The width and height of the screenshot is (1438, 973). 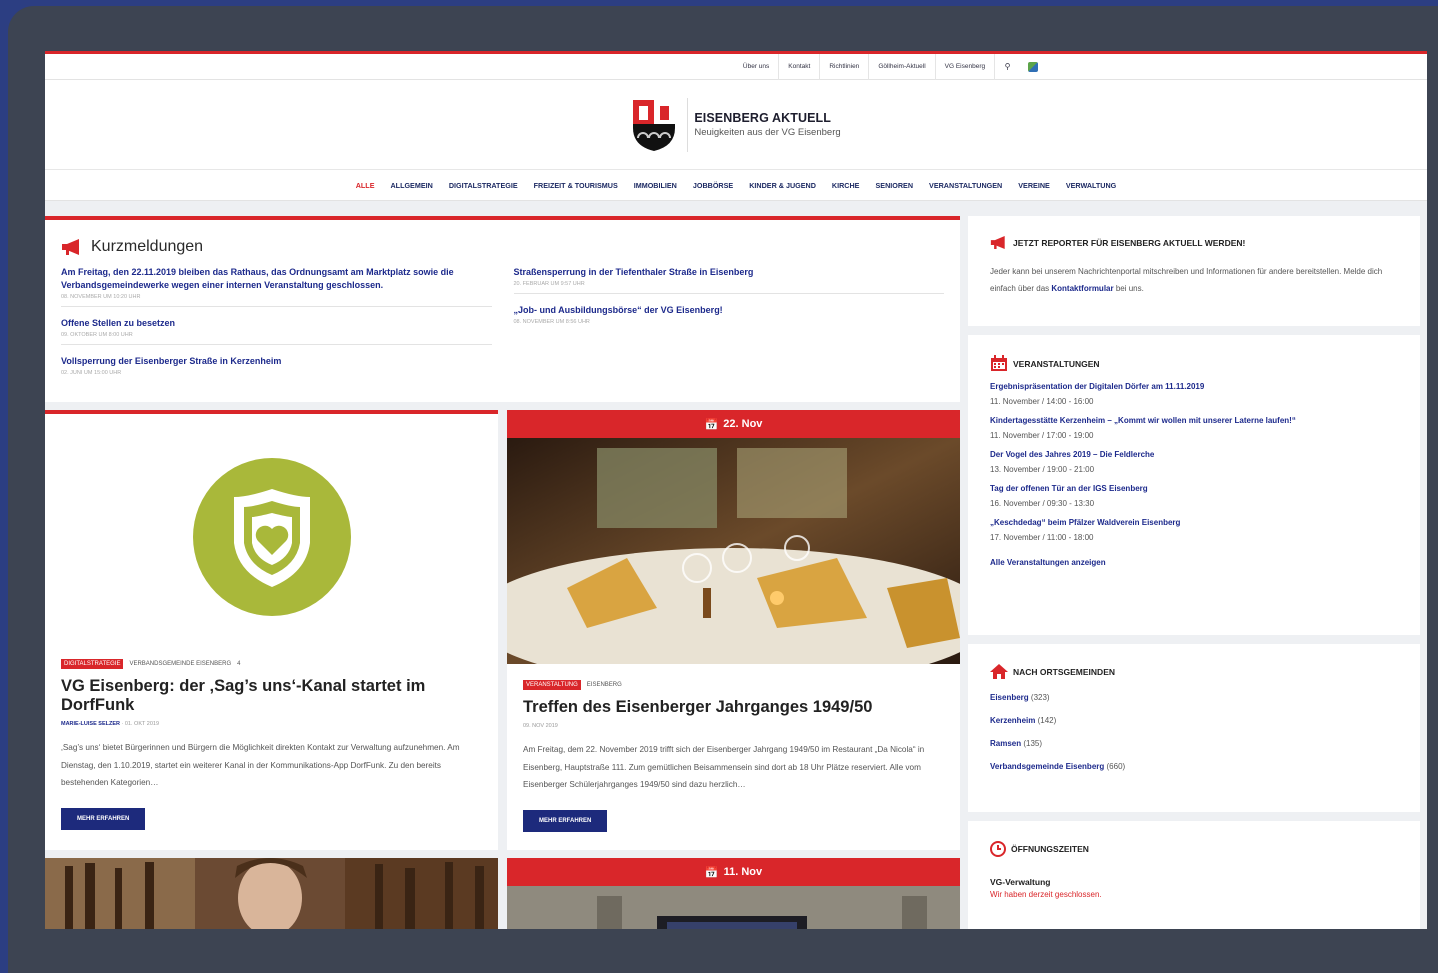 What do you see at coordinates (901, 67) in the screenshot?
I see `topbar-link-goellheim: Göllheim-Aktuell` at bounding box center [901, 67].